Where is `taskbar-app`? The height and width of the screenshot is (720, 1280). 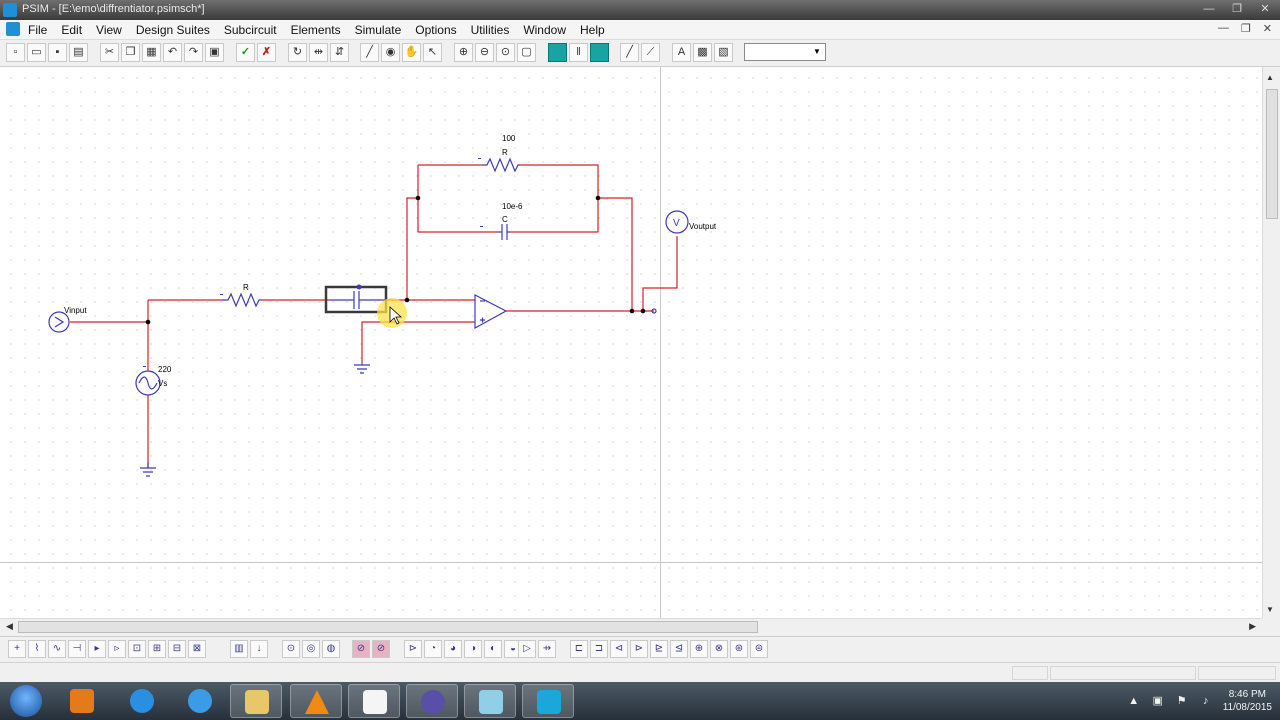 taskbar-app is located at coordinates (490, 701).